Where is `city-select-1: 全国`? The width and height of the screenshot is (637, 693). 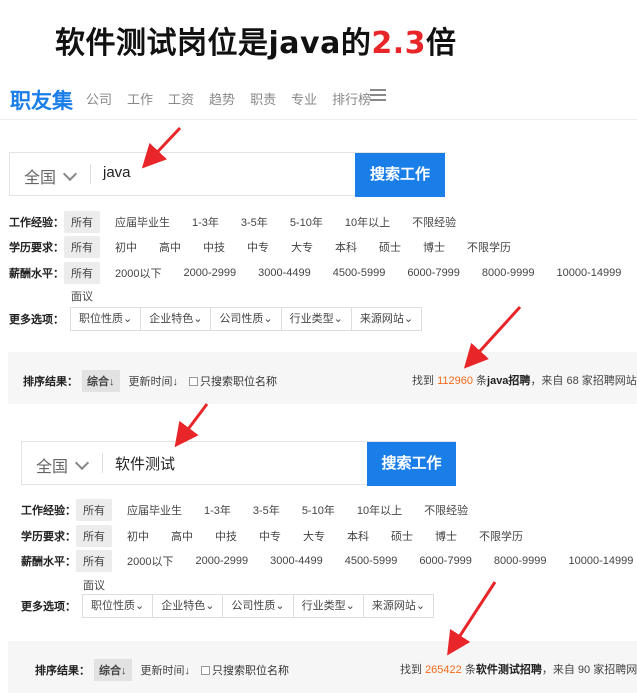 city-select-1: 全国 is located at coordinates (40, 176).